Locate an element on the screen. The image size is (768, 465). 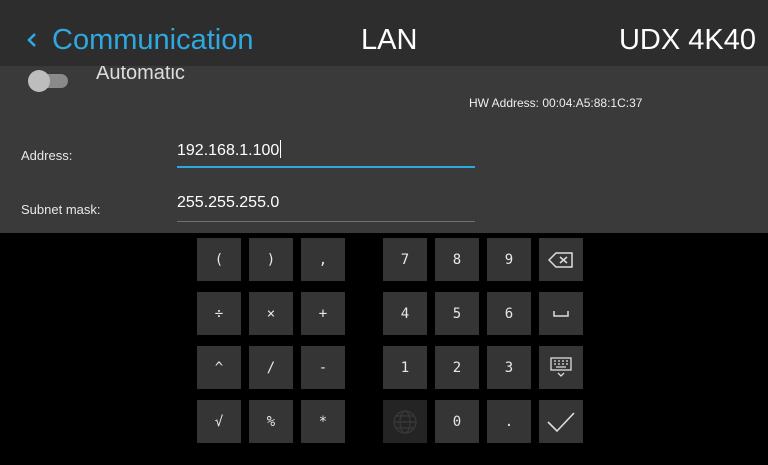
globe-key is located at coordinates (405, 421).